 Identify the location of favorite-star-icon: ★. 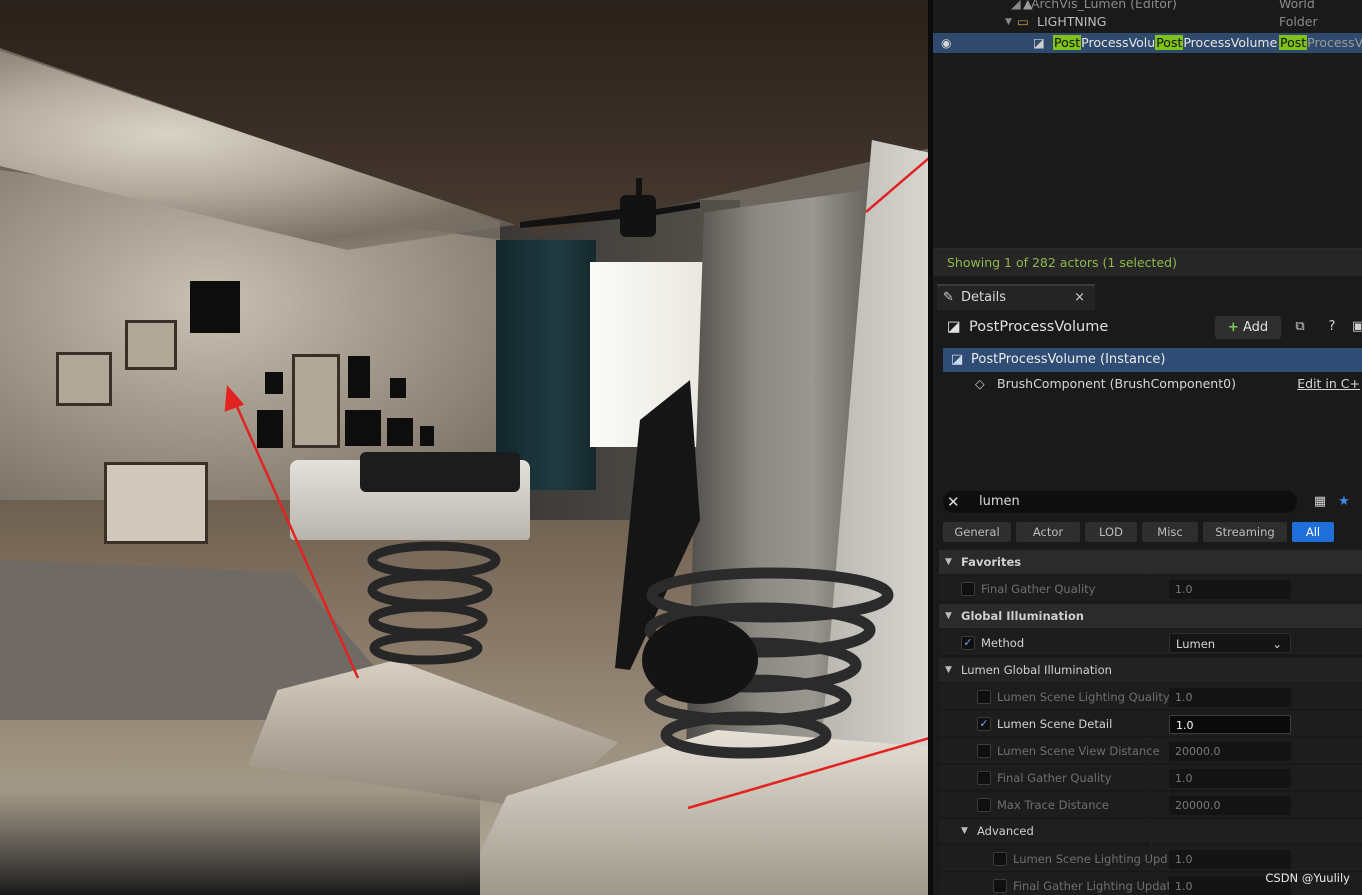
(1344, 502).